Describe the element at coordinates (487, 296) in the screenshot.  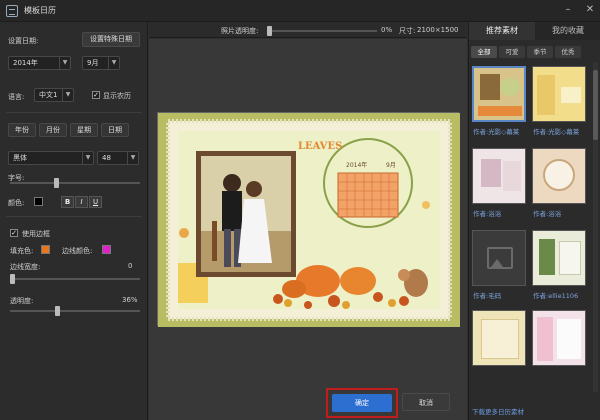
I see `thumbnail-author: 作者:毛码` at that location.